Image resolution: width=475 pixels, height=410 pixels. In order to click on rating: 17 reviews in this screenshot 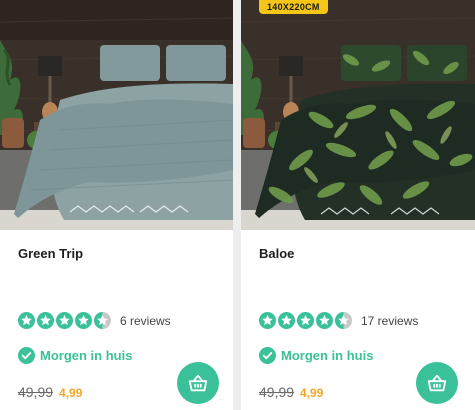, I will do `click(338, 320)`.